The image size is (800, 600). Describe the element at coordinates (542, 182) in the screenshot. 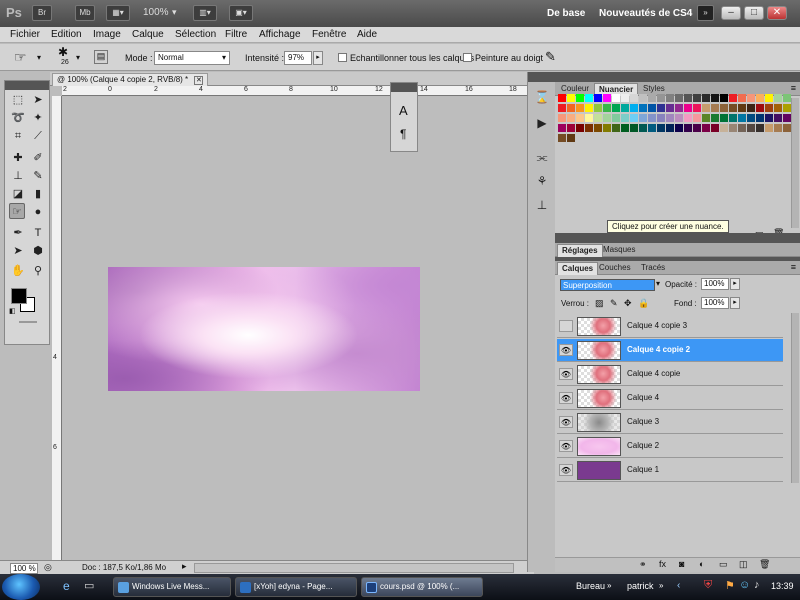

I see `clone-source-icon: ⚘` at that location.